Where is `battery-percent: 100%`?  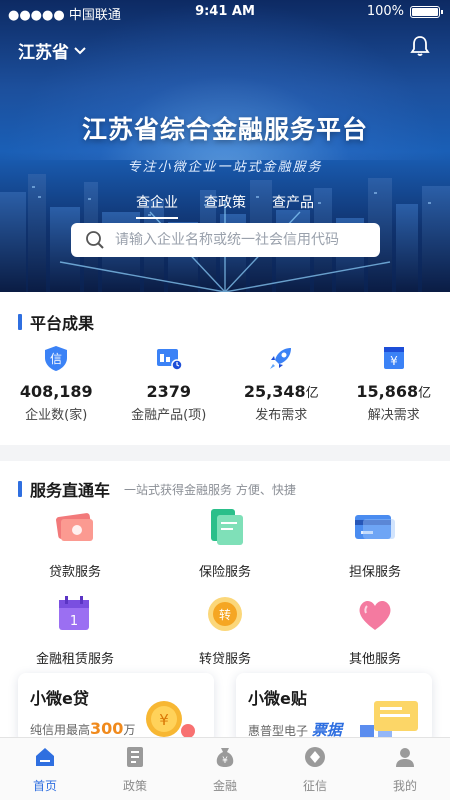
battery-percent: 100% is located at coordinates (385, 11).